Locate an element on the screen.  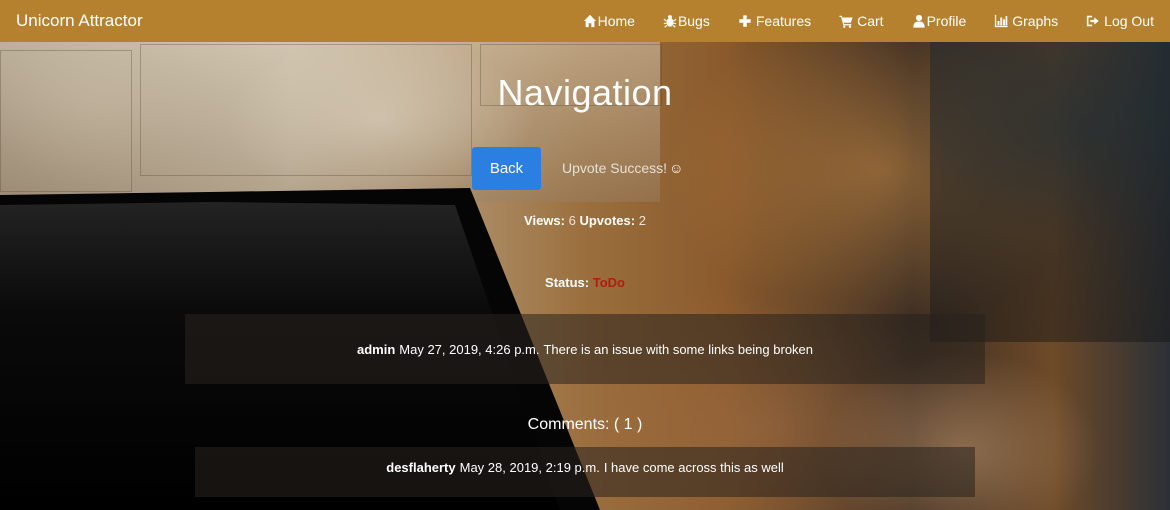
comment-author: desflaherty is located at coordinates (421, 467).